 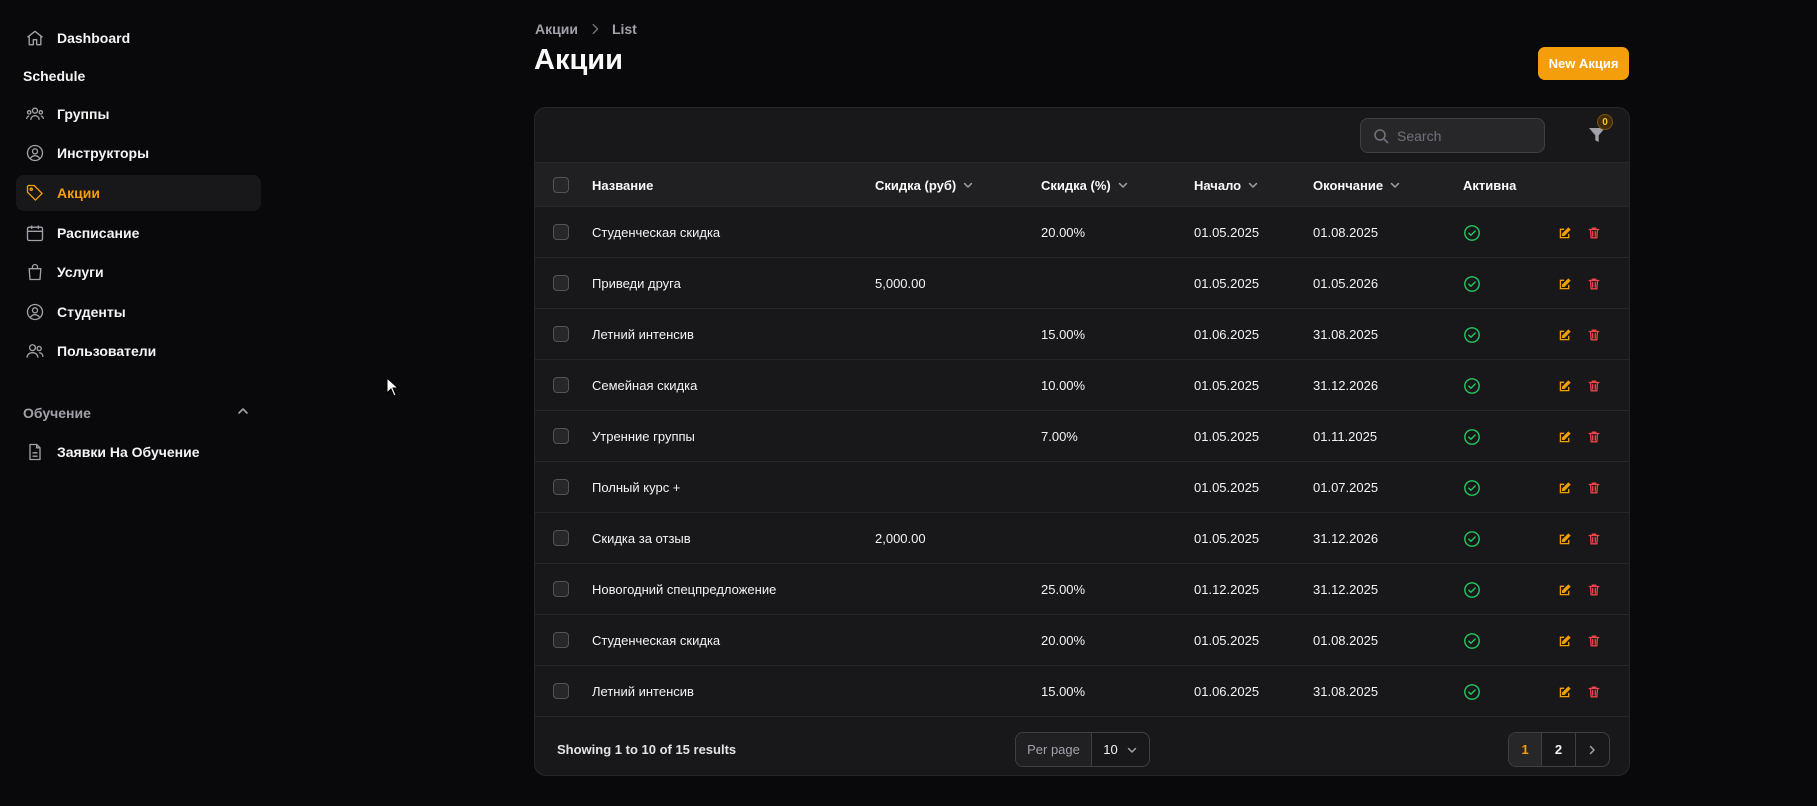 What do you see at coordinates (80, 272) in the screenshot?
I see `sidebar-item-label: Услуги` at bounding box center [80, 272].